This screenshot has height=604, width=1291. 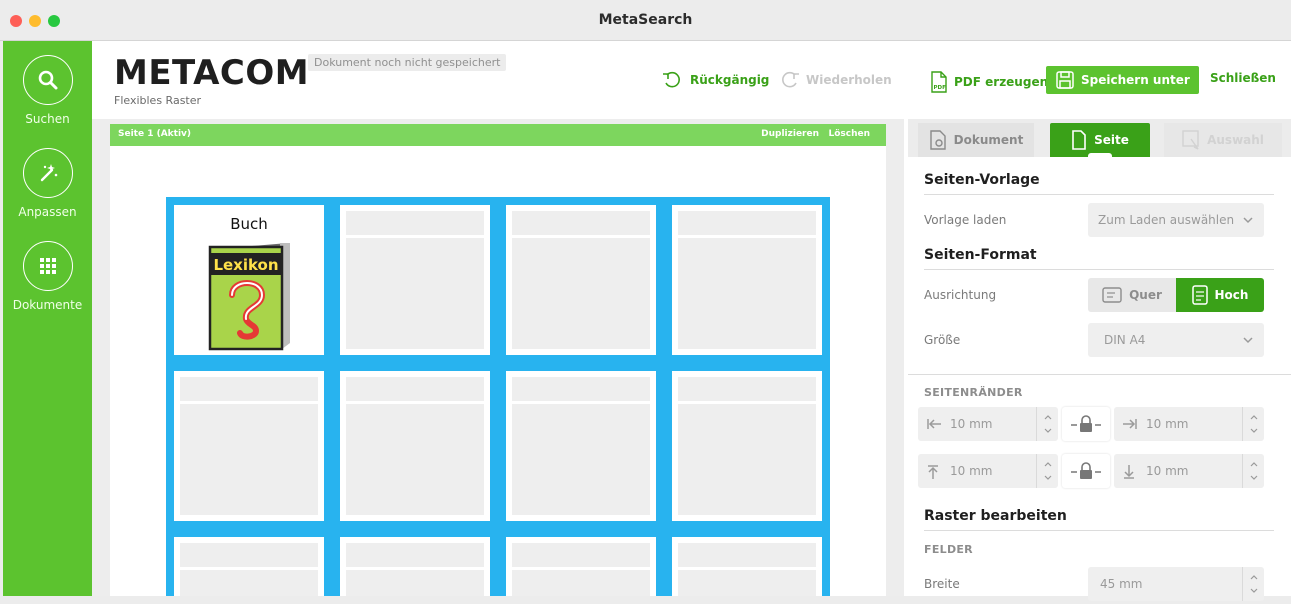 I want to click on lock-vertical-button, so click(x=1086, y=471).